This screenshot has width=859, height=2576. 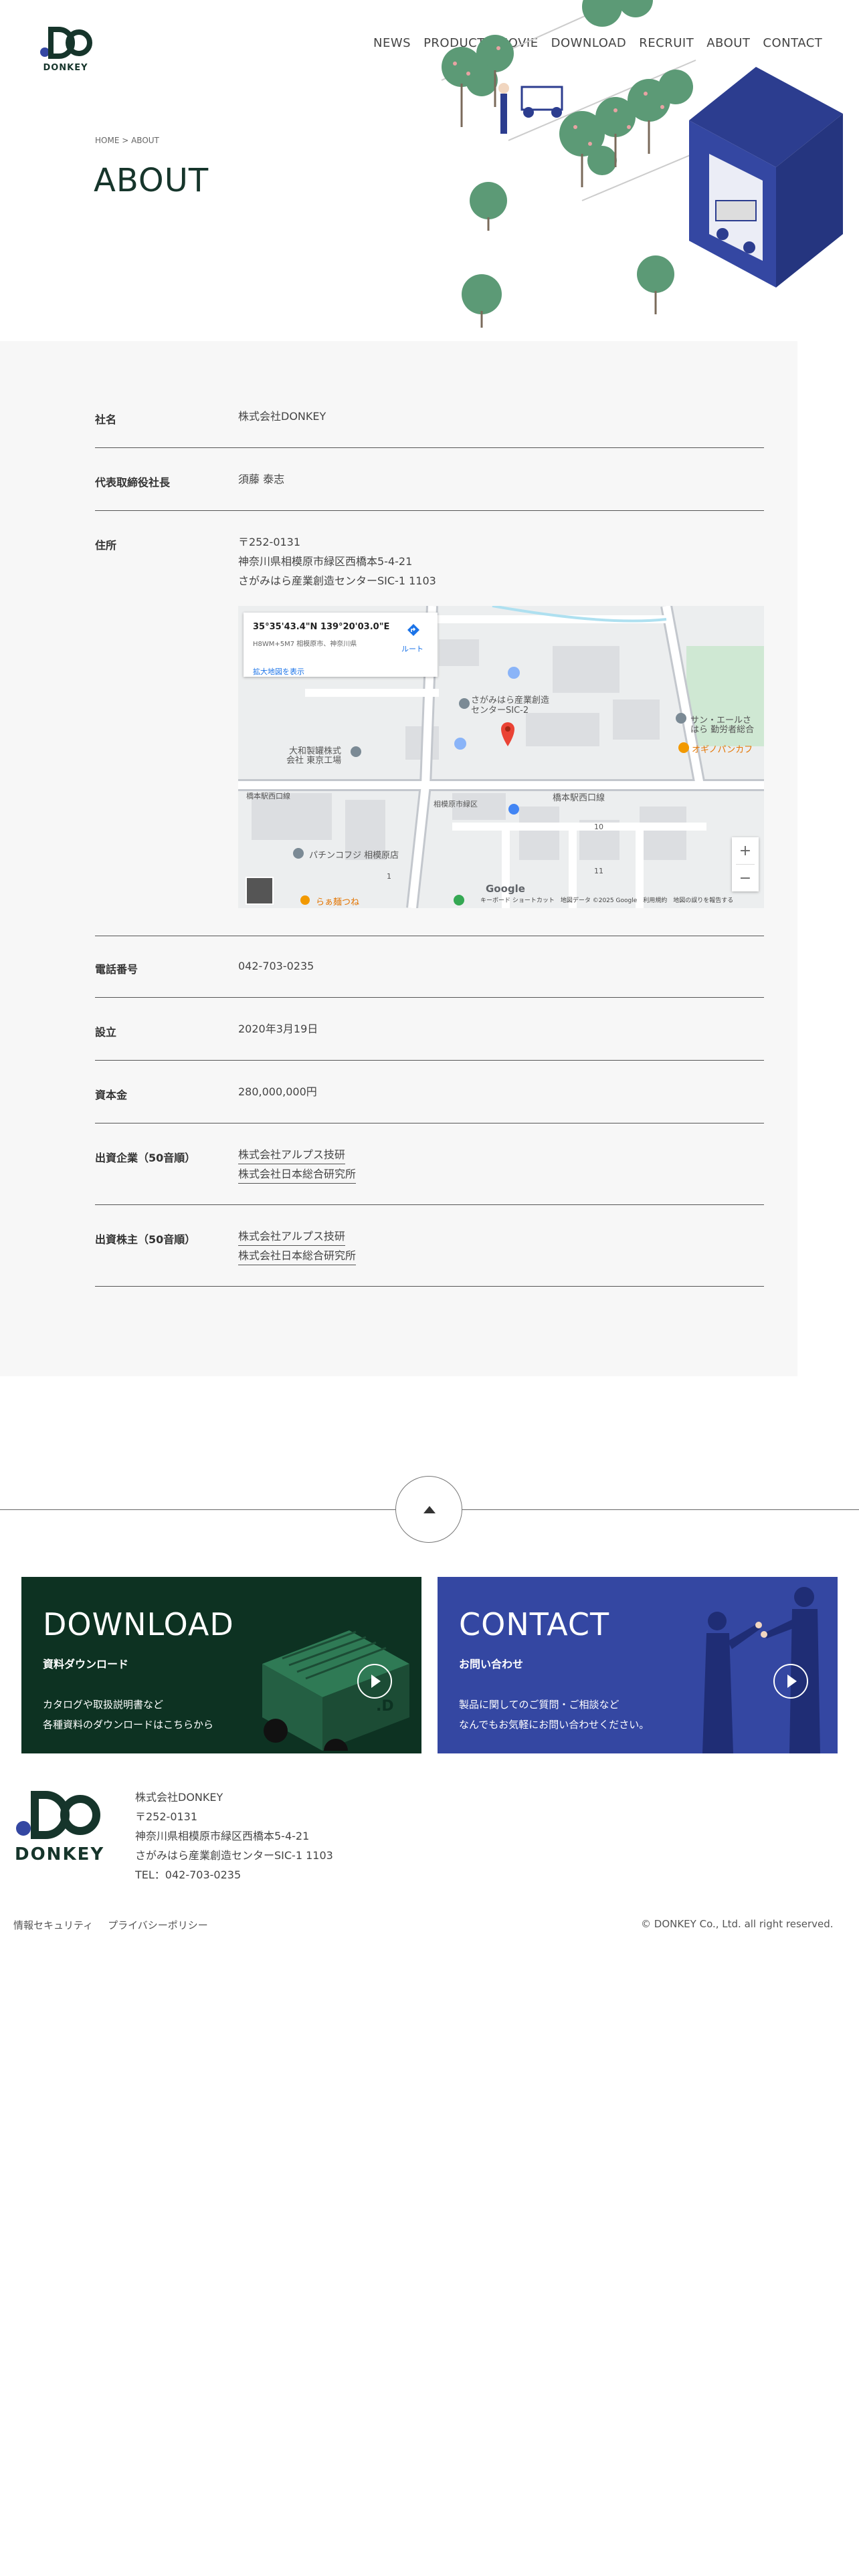 What do you see at coordinates (413, 630) in the screenshot?
I see `directions-icon` at bounding box center [413, 630].